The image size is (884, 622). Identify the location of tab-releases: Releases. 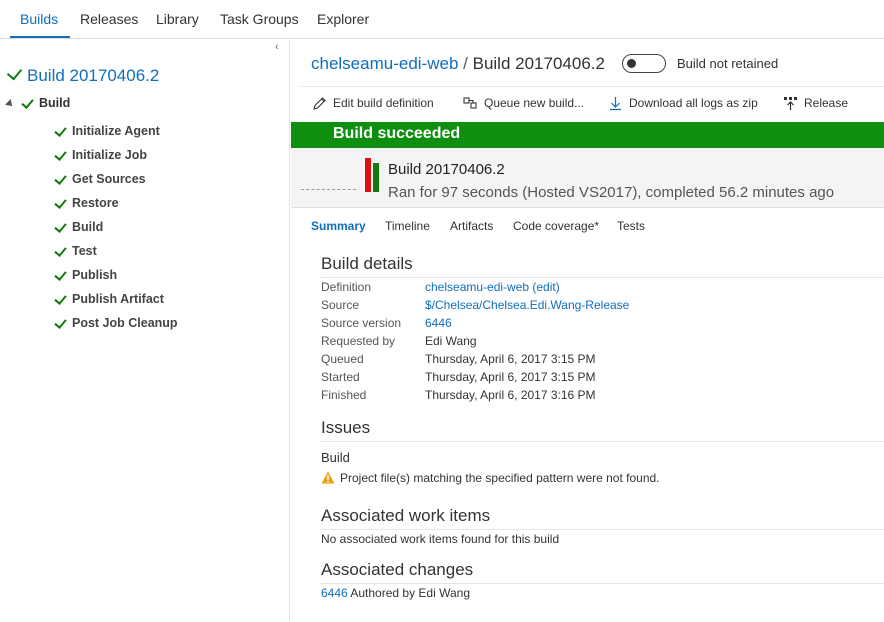
(109, 19).